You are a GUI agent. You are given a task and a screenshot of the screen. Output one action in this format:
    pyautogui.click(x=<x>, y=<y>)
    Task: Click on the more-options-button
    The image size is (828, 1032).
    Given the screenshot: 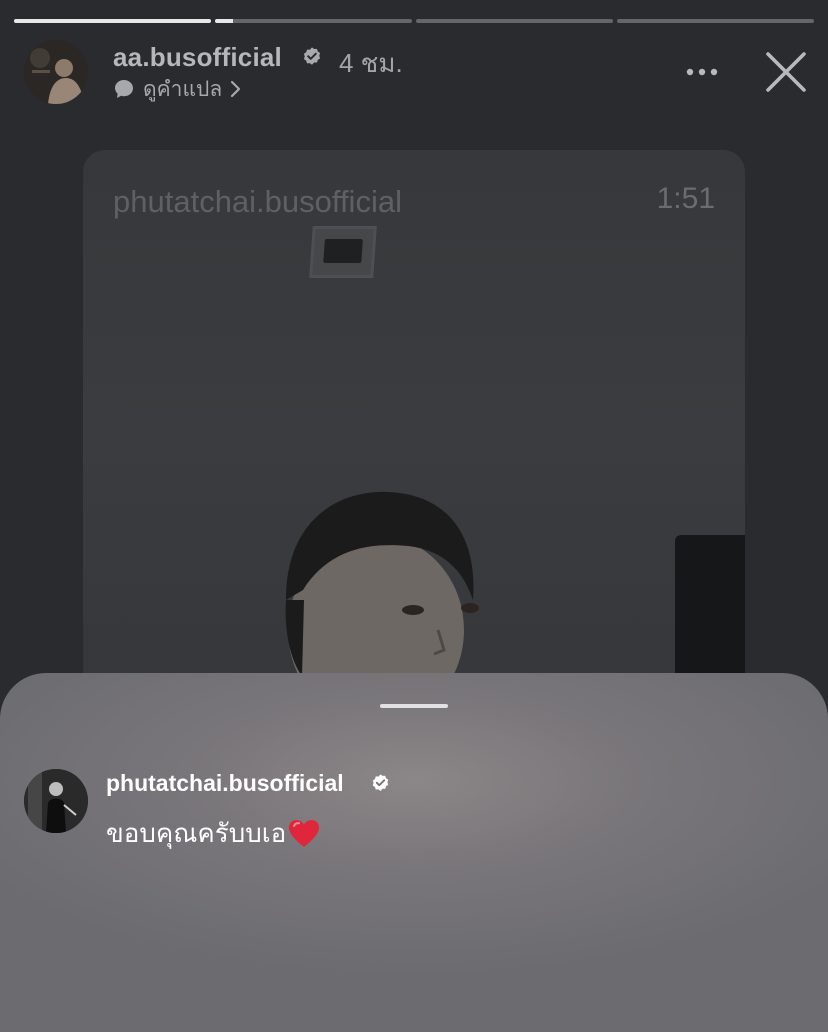 What is the action you would take?
    pyautogui.click(x=702, y=72)
    